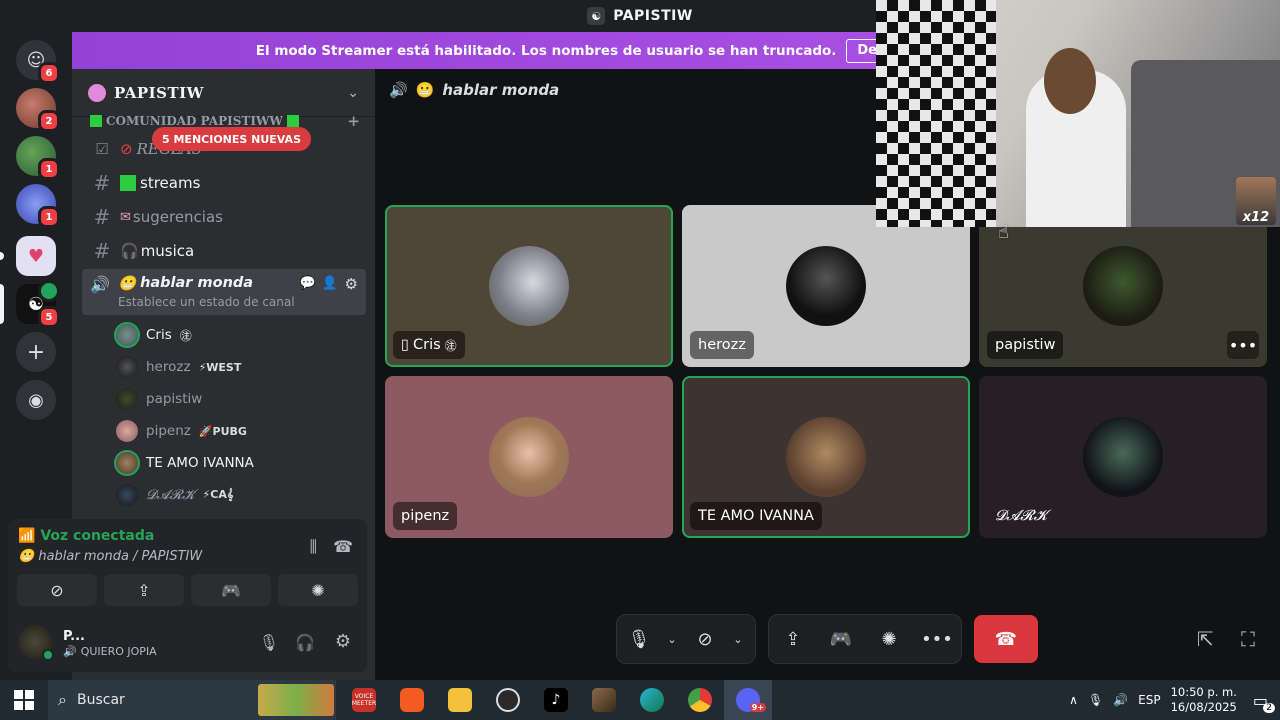  Describe the element at coordinates (125, 217) in the screenshot. I see `mailbox-icon: ✉` at that location.